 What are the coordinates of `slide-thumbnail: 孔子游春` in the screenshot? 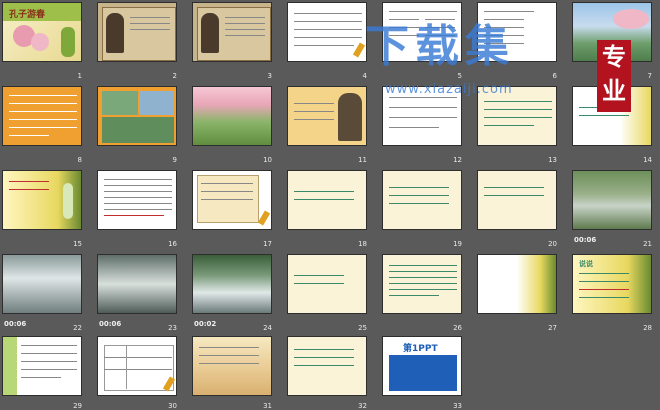 It's located at (42, 32).